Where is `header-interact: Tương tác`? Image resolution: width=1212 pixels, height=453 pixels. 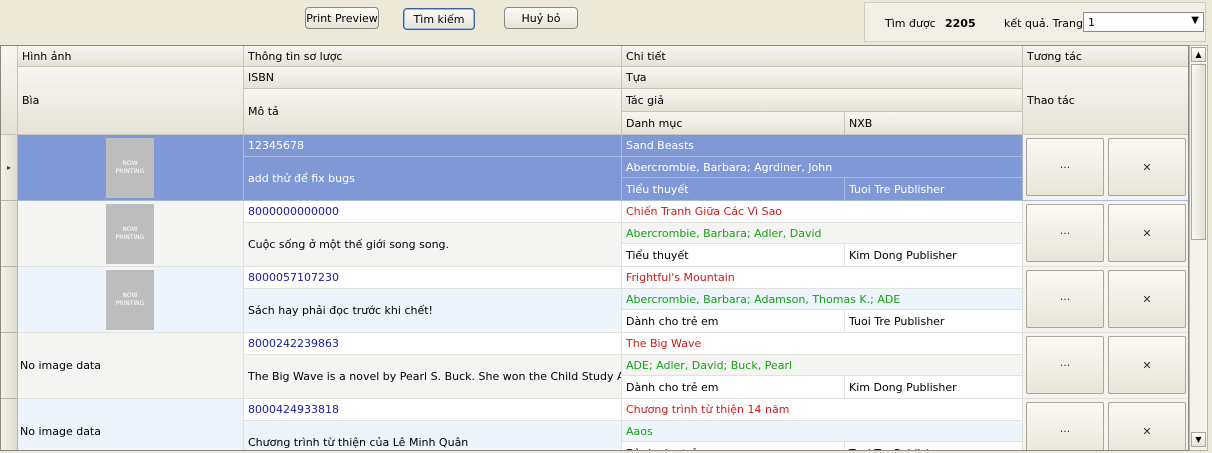 header-interact: Tương tác is located at coordinates (1105, 56).